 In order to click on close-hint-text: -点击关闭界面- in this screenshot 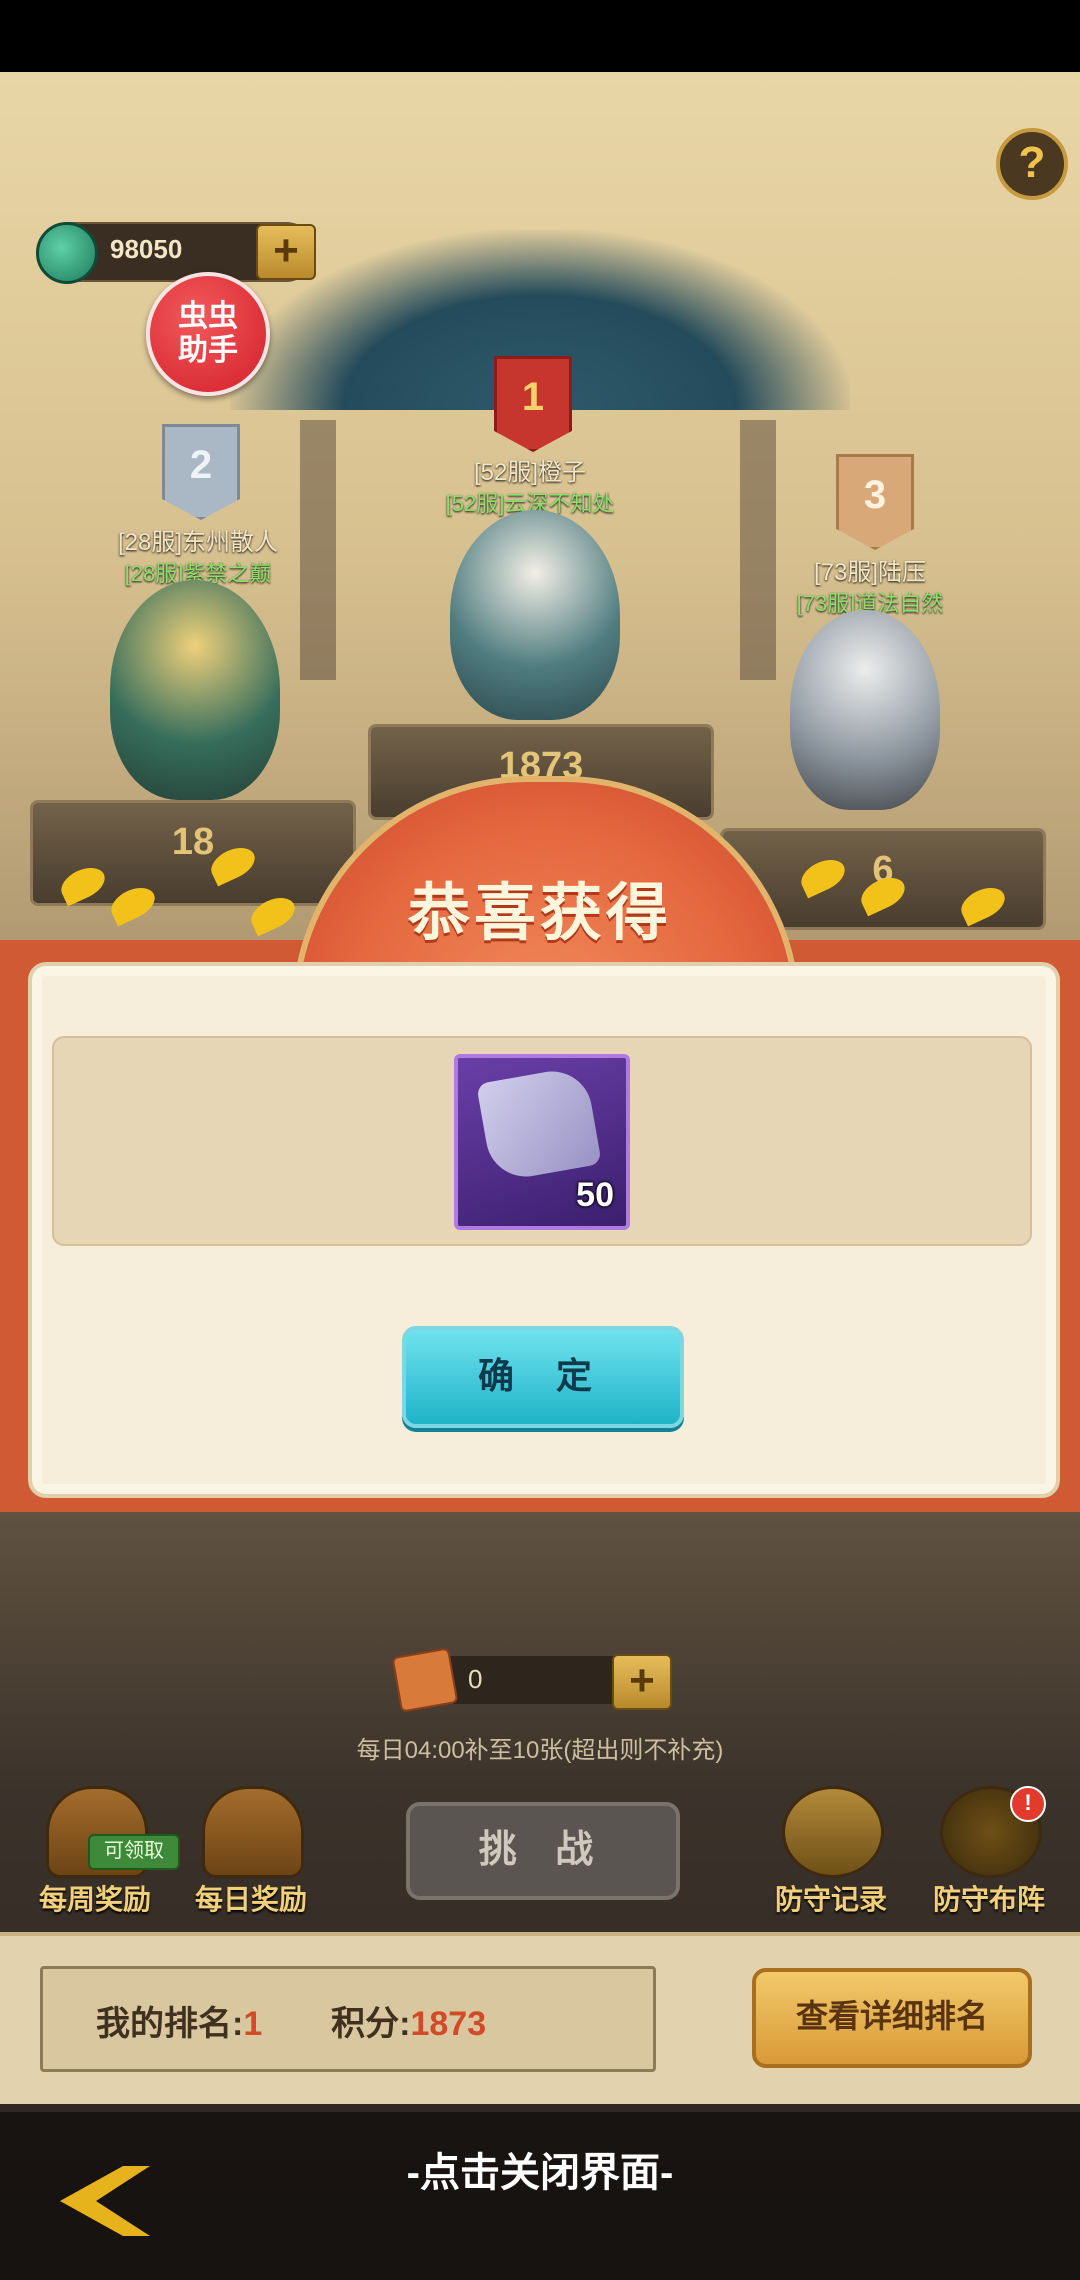, I will do `click(540, 2173)`.